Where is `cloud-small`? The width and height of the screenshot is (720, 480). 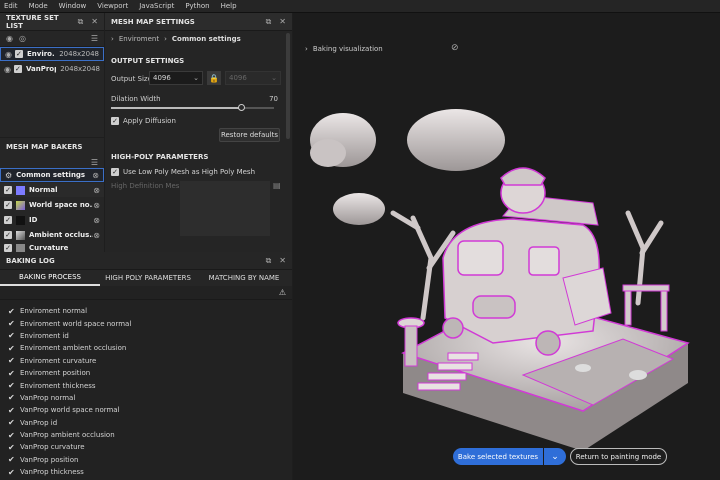
cloud-small is located at coordinates (359, 209).